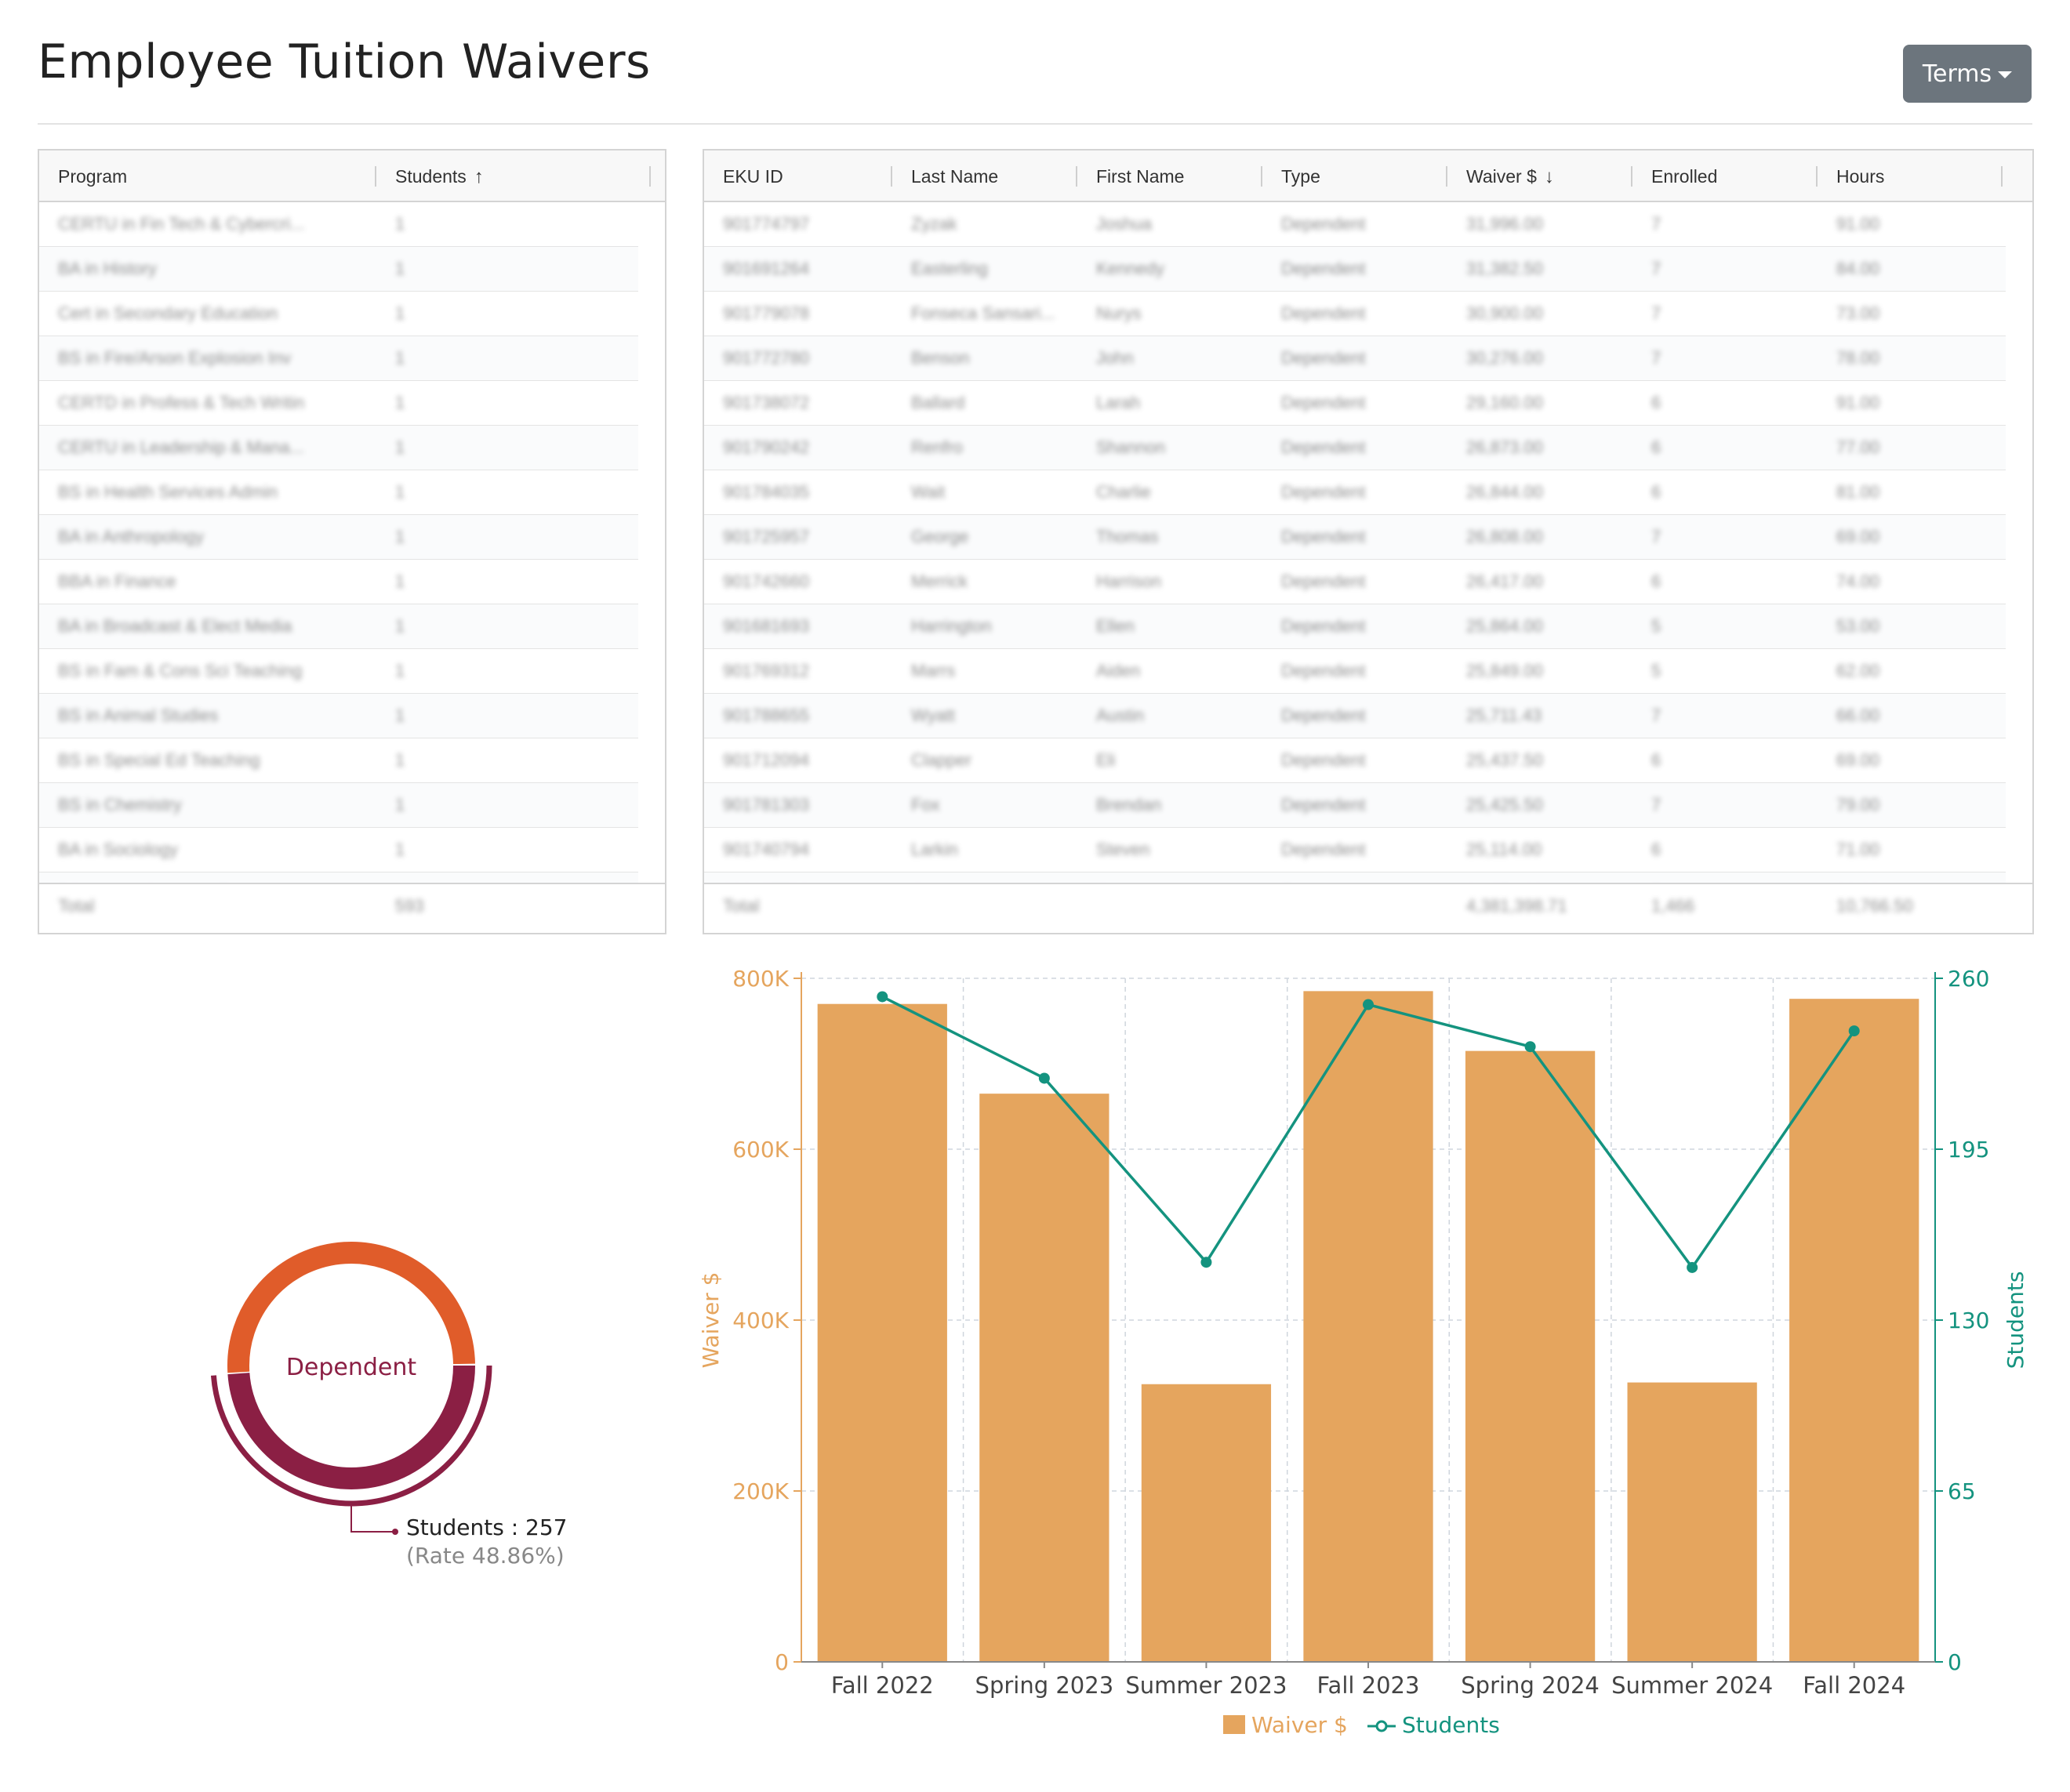 The height and width of the screenshot is (1792, 2070). What do you see at coordinates (168, 492) in the screenshot?
I see `cell-program: BS in Health Services Admin` at bounding box center [168, 492].